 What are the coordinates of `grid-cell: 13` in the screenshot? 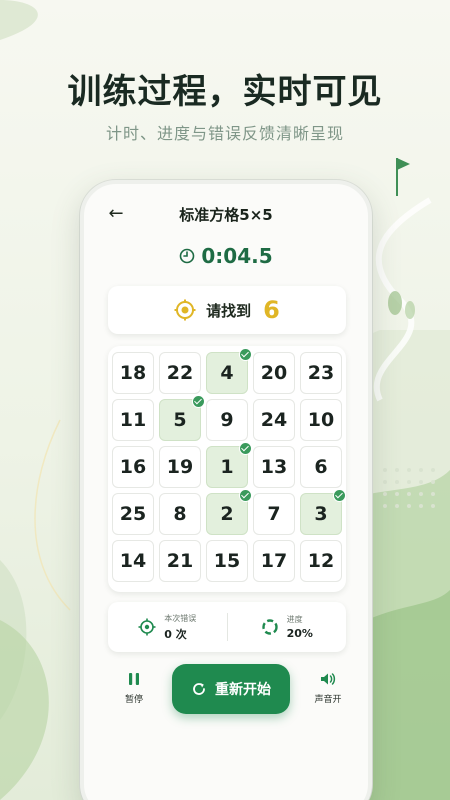 It's located at (274, 467).